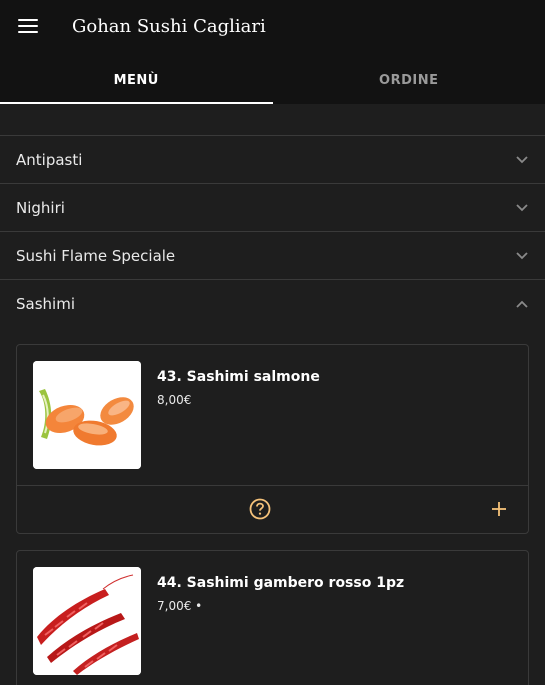 Image resolution: width=545 pixels, height=685 pixels. What do you see at coordinates (280, 583) in the screenshot?
I see `item-name: 44. Sashimi gambero rosso 1pz` at bounding box center [280, 583].